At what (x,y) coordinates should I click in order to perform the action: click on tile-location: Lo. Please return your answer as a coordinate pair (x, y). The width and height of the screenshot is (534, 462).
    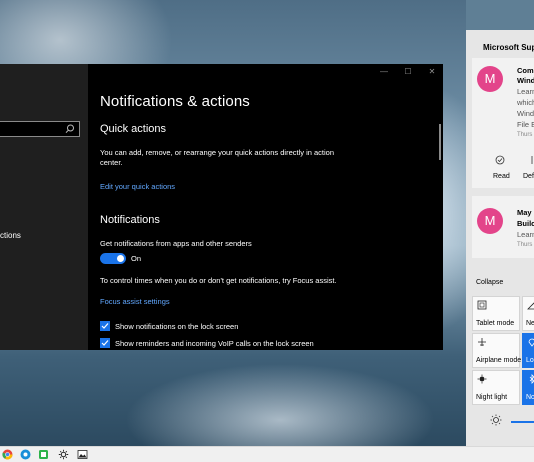
    Looking at the image, I should click on (528, 350).